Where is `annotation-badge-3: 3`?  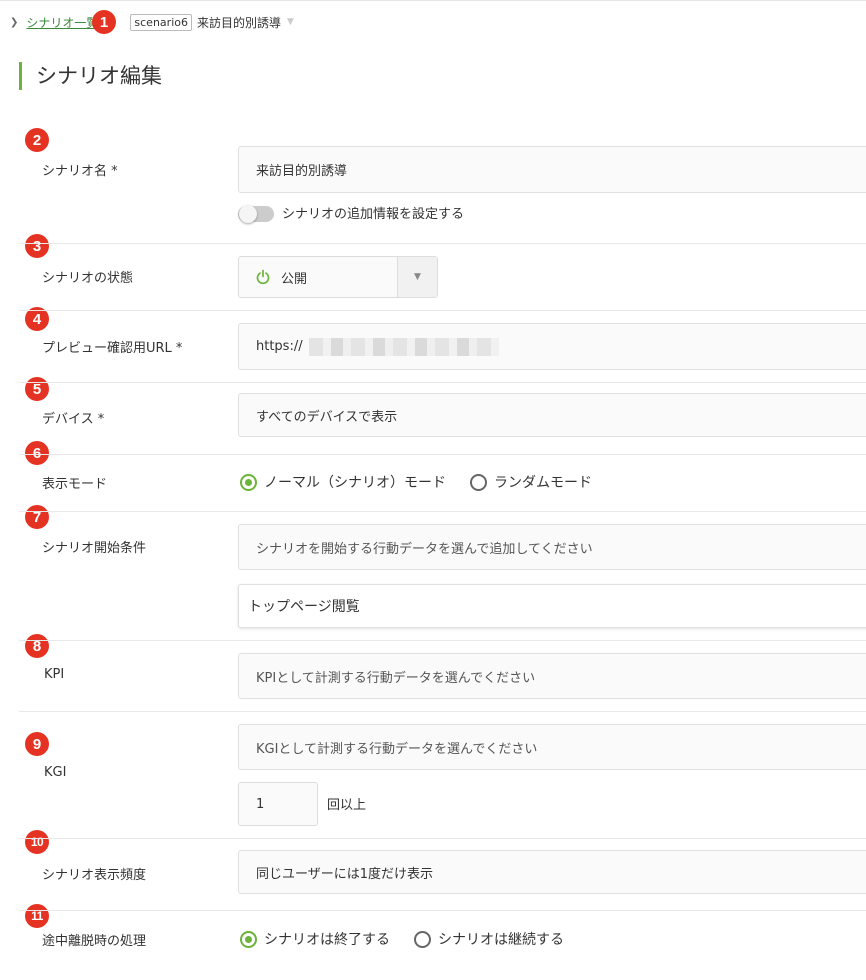 annotation-badge-3: 3 is located at coordinates (37, 246).